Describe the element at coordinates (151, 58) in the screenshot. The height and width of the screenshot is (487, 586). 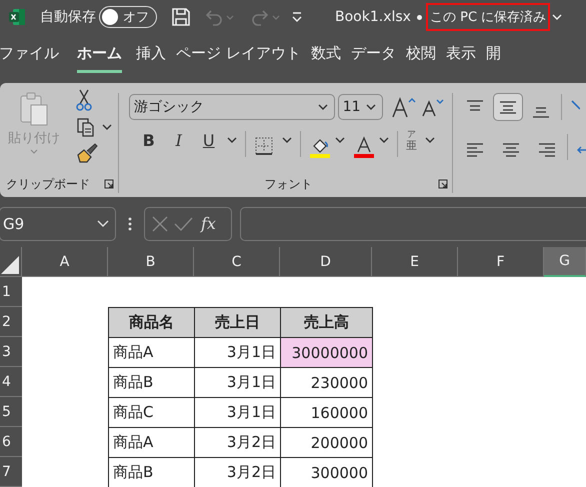
I see `ribbon-tab: 挿入` at that location.